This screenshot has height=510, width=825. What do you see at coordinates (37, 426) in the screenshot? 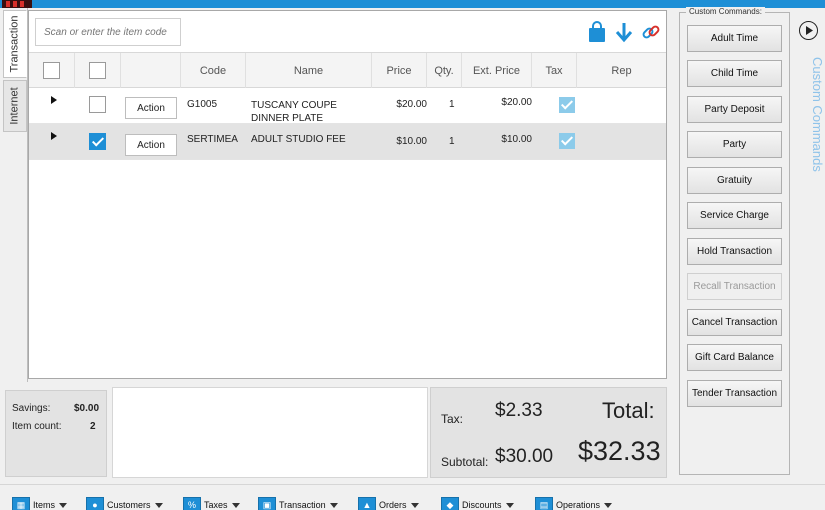
I see `item-count-label: Item count:` at bounding box center [37, 426].